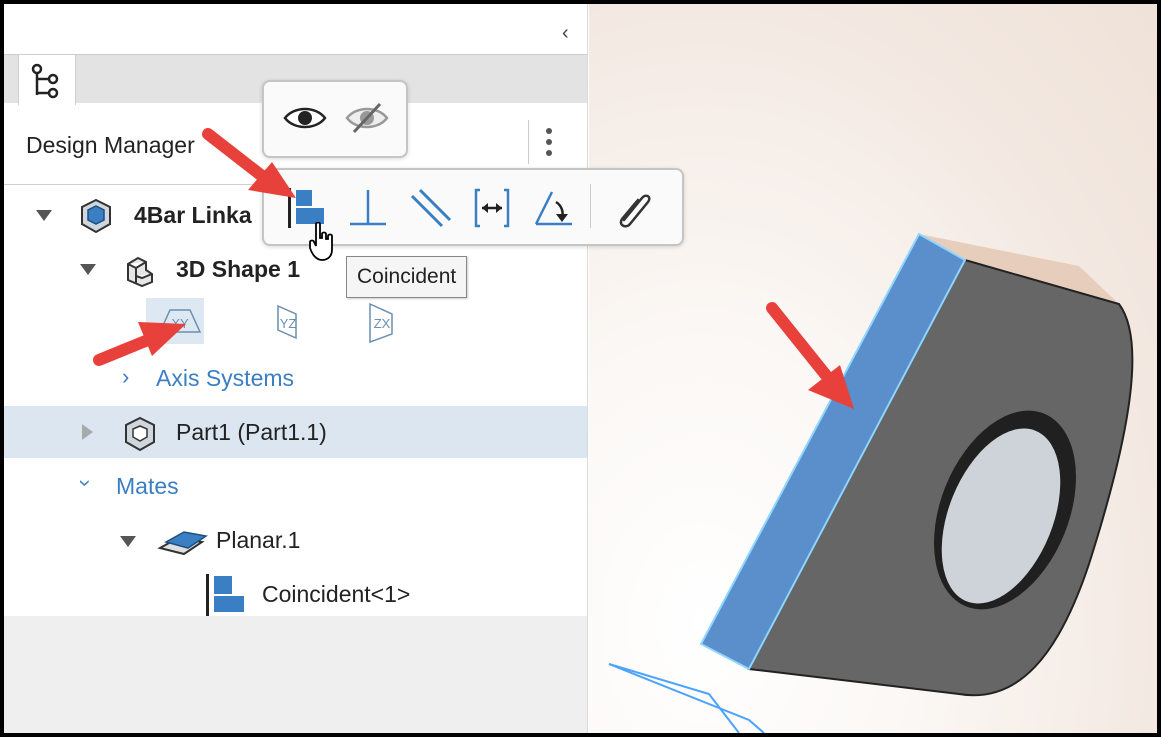 The image size is (1161, 737). I want to click on axis-systems-label: Axis Systems, so click(225, 378).